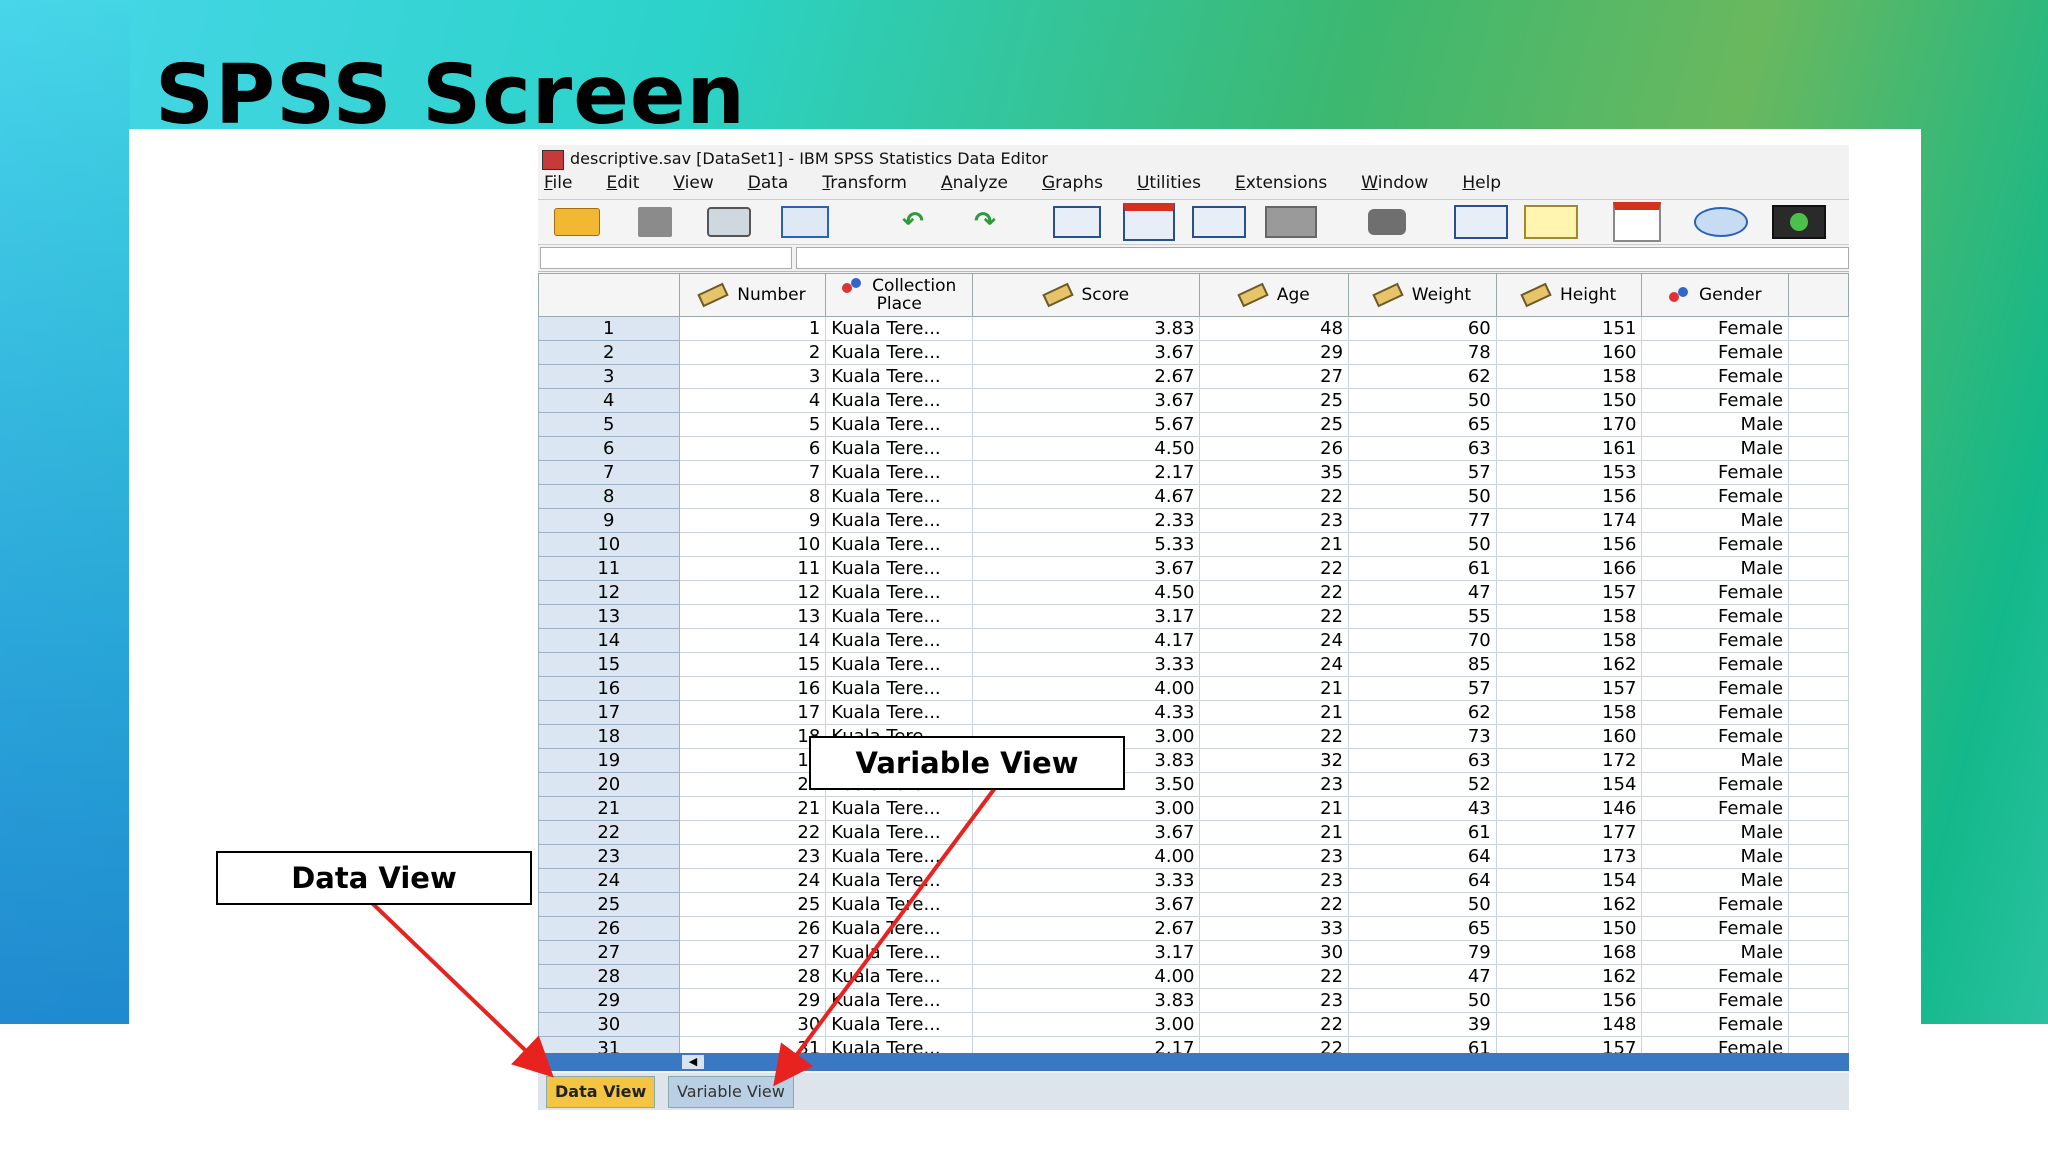 This screenshot has width=2048, height=1152. What do you see at coordinates (1569, 616) in the screenshot?
I see `data-cell: 158` at bounding box center [1569, 616].